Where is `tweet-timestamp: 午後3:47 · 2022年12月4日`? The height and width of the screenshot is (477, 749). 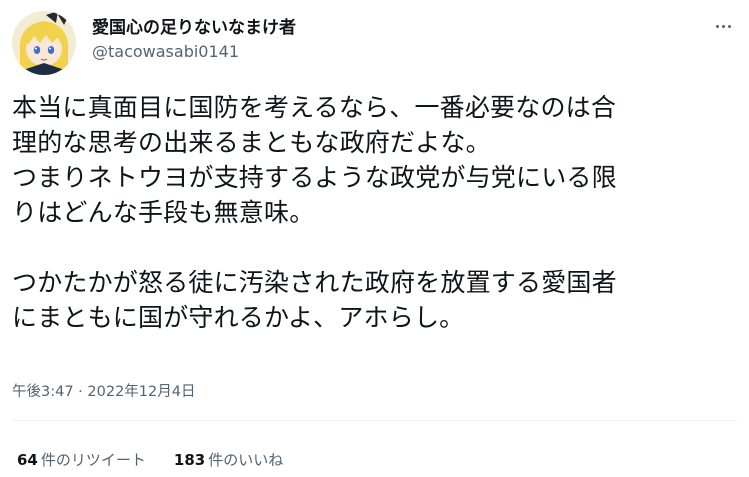
tweet-timestamp: 午後3:47 · 2022年12月4日 is located at coordinates (103, 390).